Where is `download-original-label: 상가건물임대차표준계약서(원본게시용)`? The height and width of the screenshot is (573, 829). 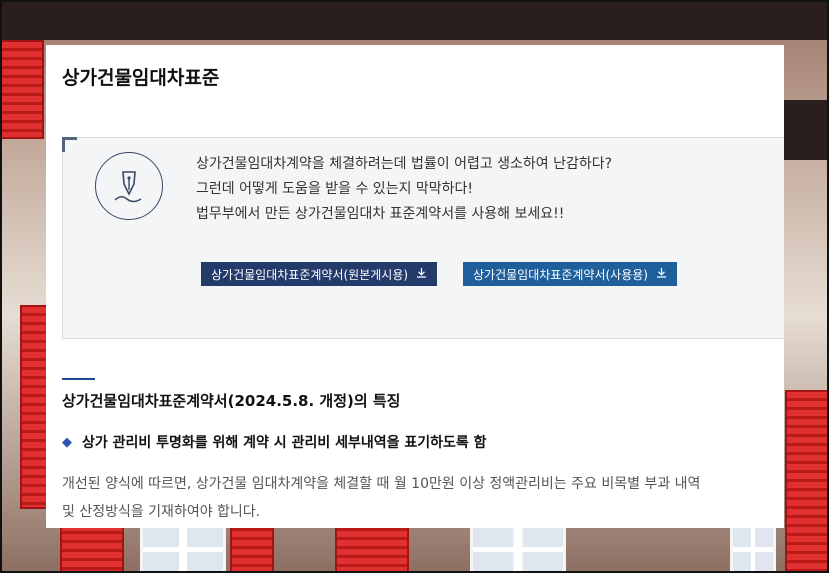 download-original-label: 상가건물임대차표준계약서(원본게시용) is located at coordinates (310, 274).